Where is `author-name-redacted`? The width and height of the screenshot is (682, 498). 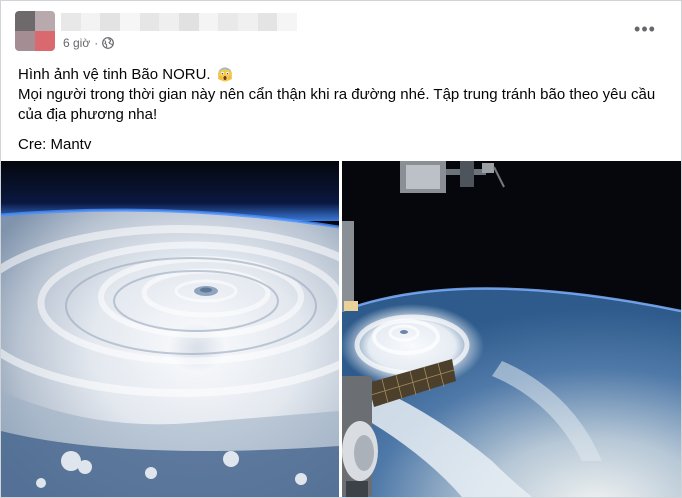
author-name-redacted is located at coordinates (179, 22).